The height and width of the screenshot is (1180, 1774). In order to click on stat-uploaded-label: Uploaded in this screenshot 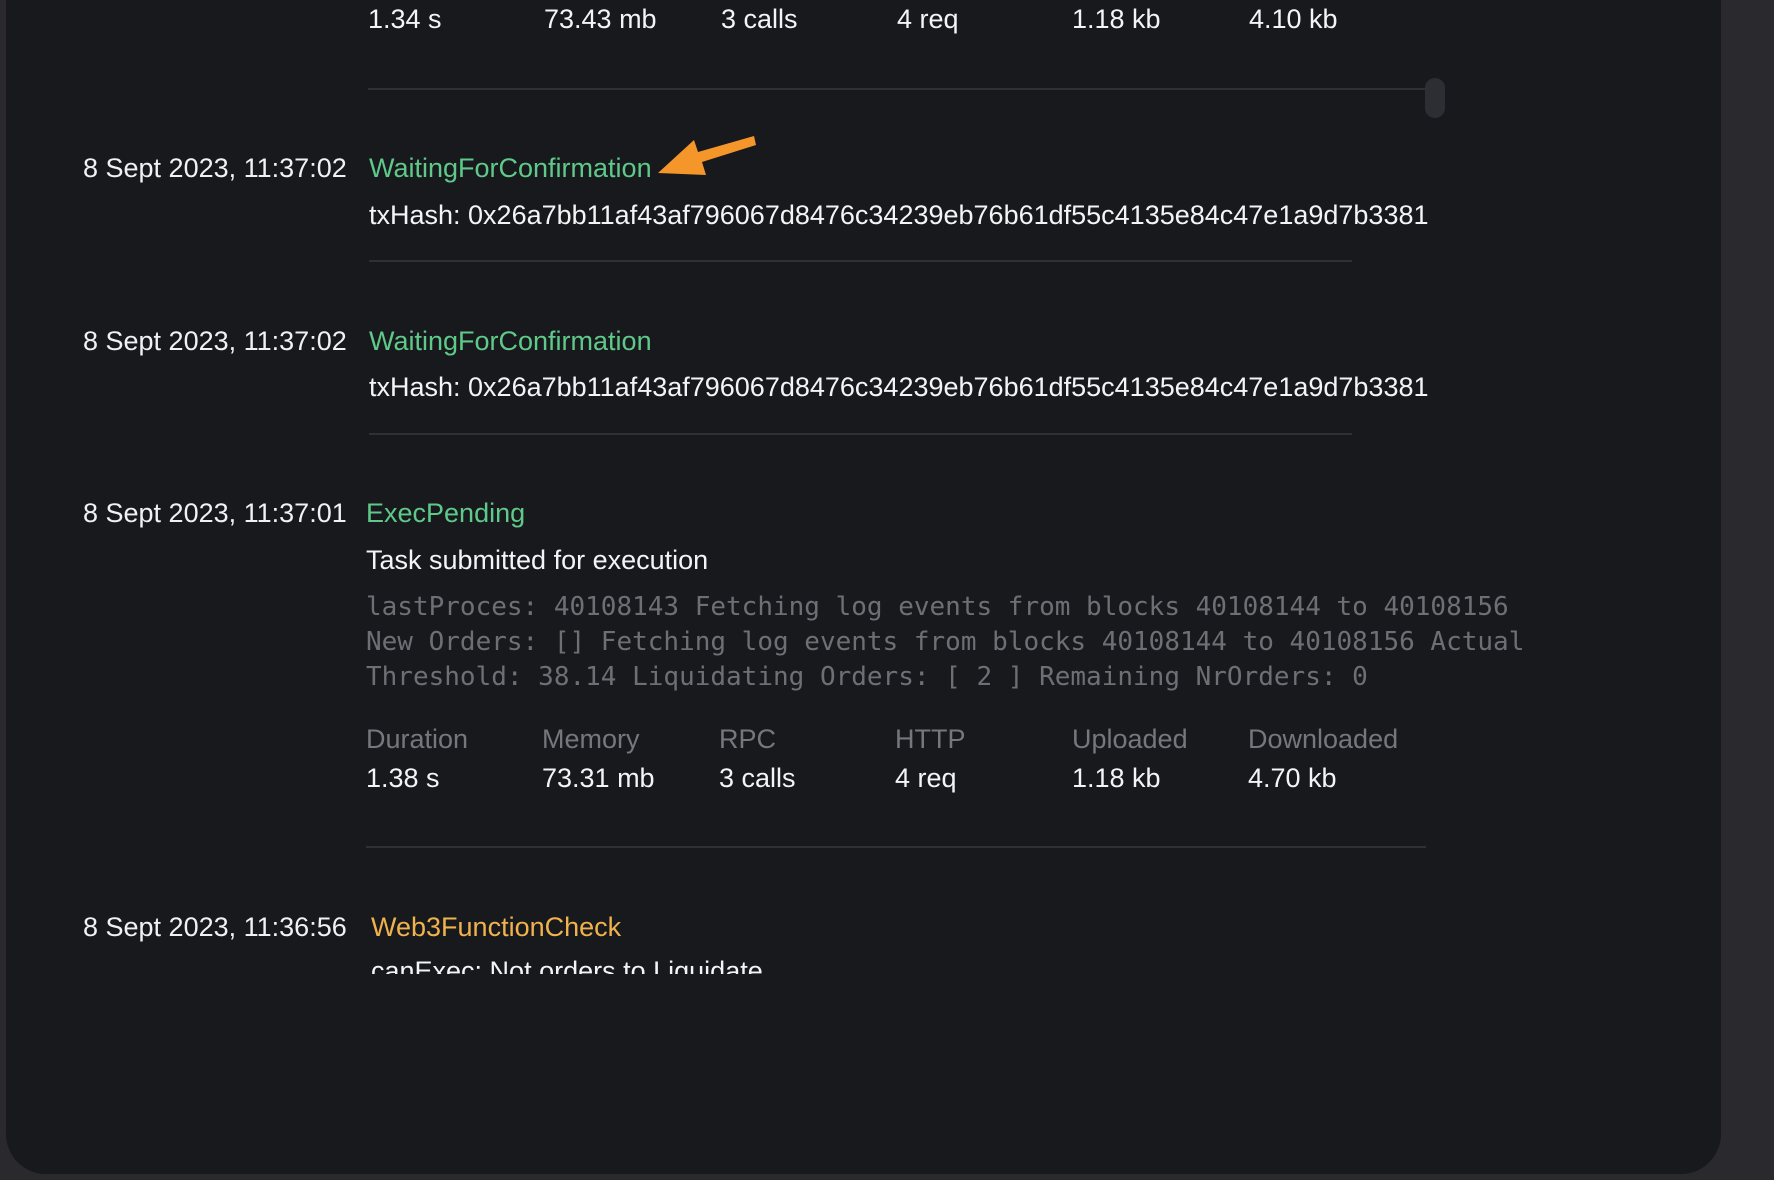, I will do `click(1130, 739)`.